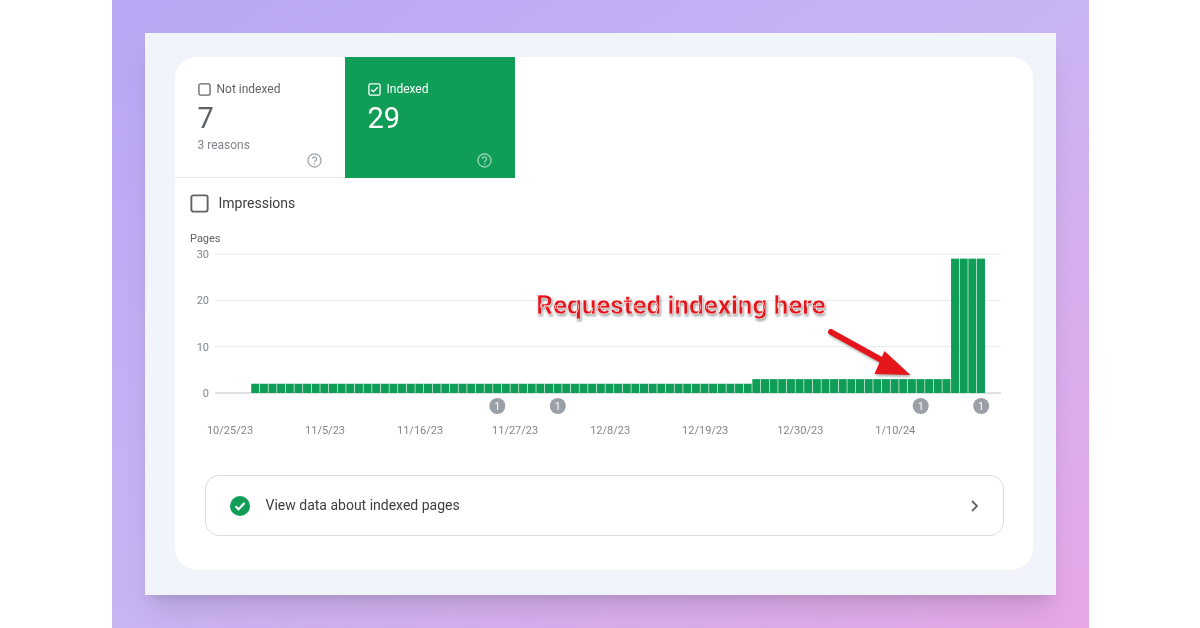 Image resolution: width=1200 pixels, height=628 pixels. Describe the element at coordinates (324, 430) in the screenshot. I see `x-tick-label: 11/5/23` at that location.